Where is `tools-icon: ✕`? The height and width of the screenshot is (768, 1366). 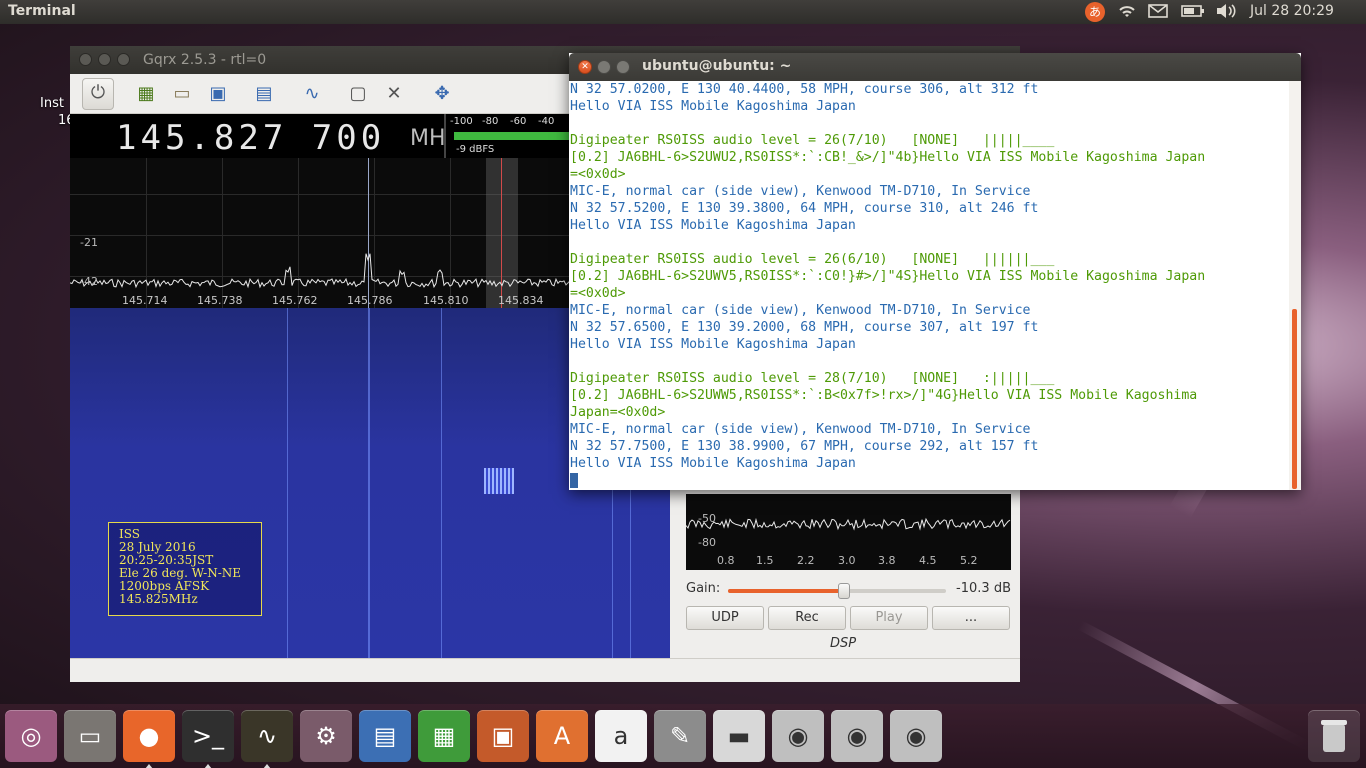 tools-icon: ✕ is located at coordinates (394, 94).